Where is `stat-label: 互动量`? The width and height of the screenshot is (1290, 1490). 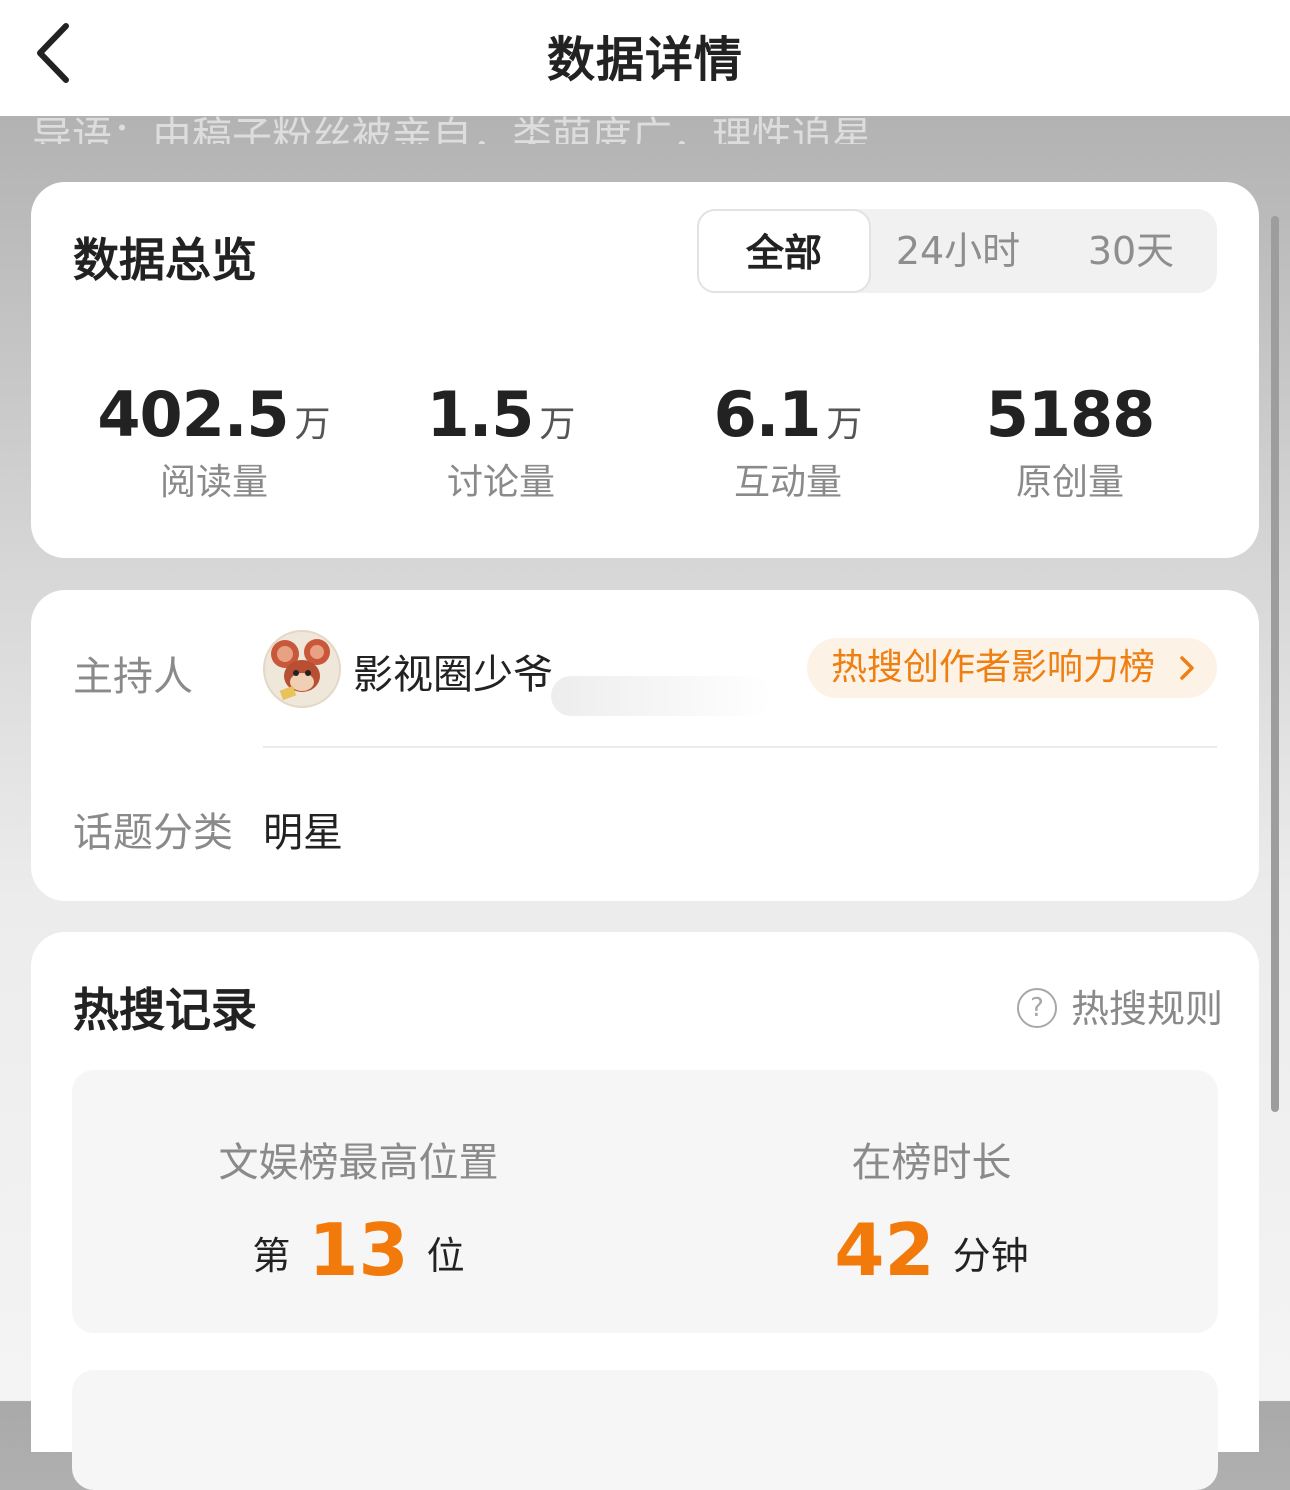 stat-label: 互动量 is located at coordinates (787, 482).